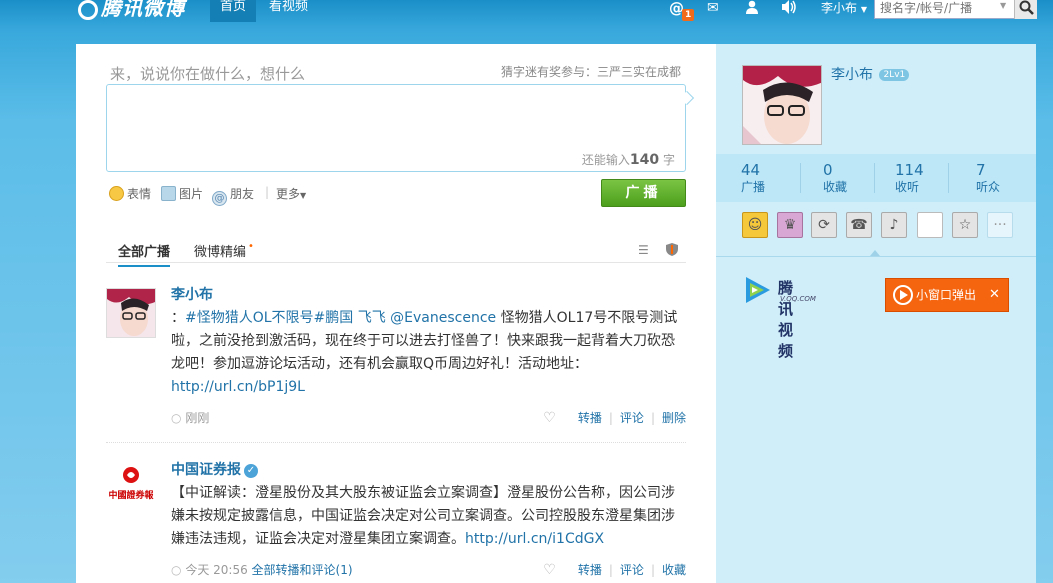 Image resolution: width=1053 pixels, height=583 pixels. What do you see at coordinates (131, 488) in the screenshot?
I see `avatar: 中國證券報` at bounding box center [131, 488].